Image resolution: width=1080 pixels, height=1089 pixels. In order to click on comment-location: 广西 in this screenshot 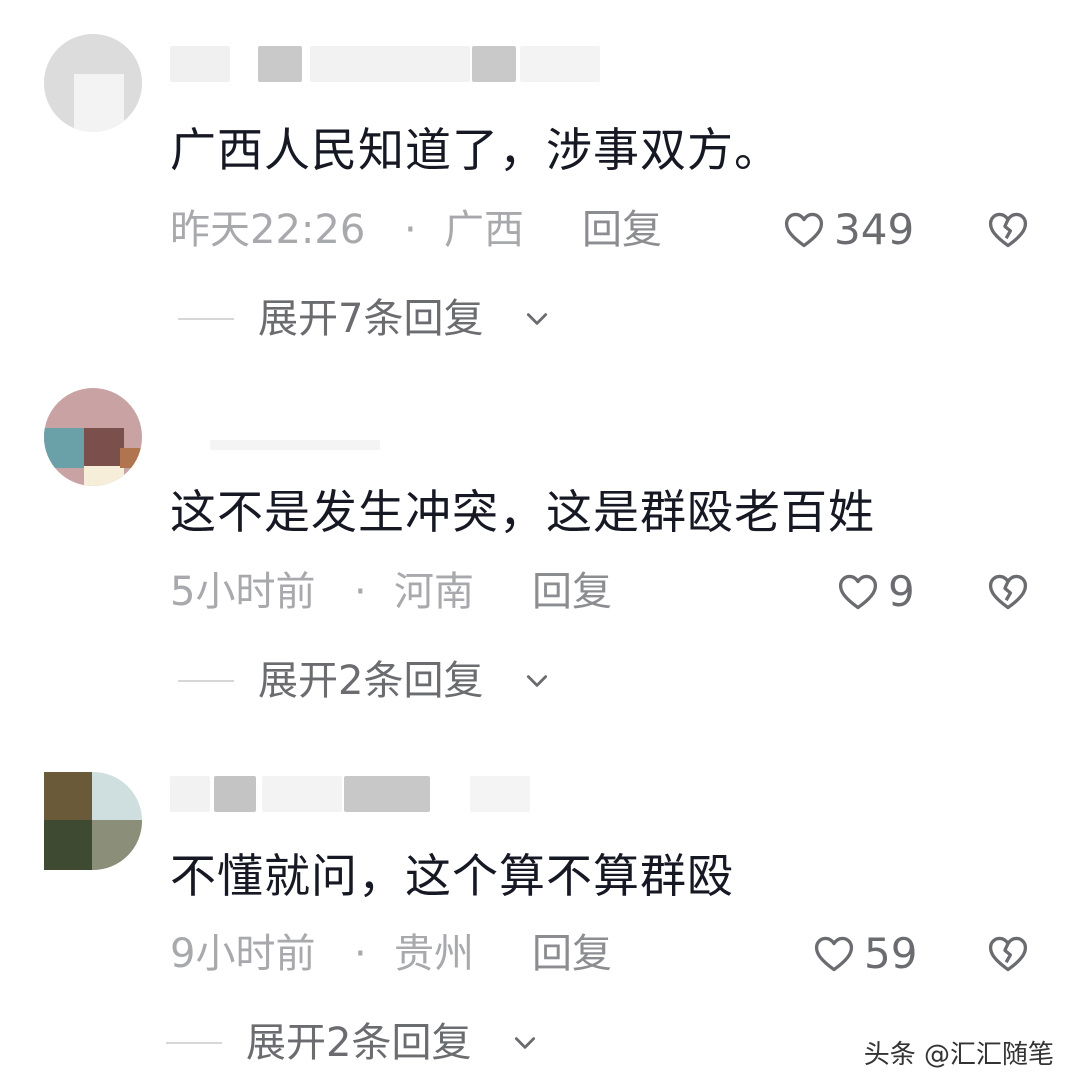, I will do `click(484, 230)`.